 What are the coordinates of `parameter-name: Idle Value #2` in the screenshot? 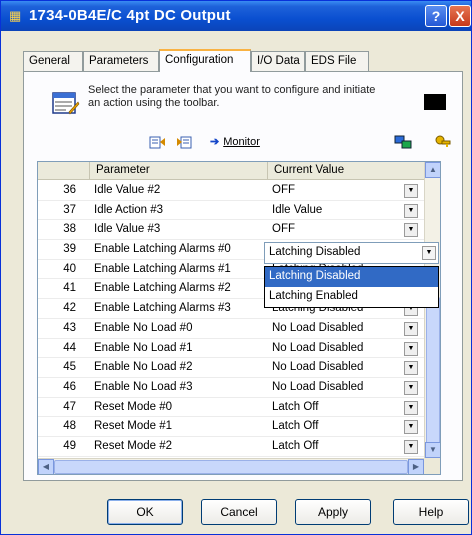 It's located at (127, 190).